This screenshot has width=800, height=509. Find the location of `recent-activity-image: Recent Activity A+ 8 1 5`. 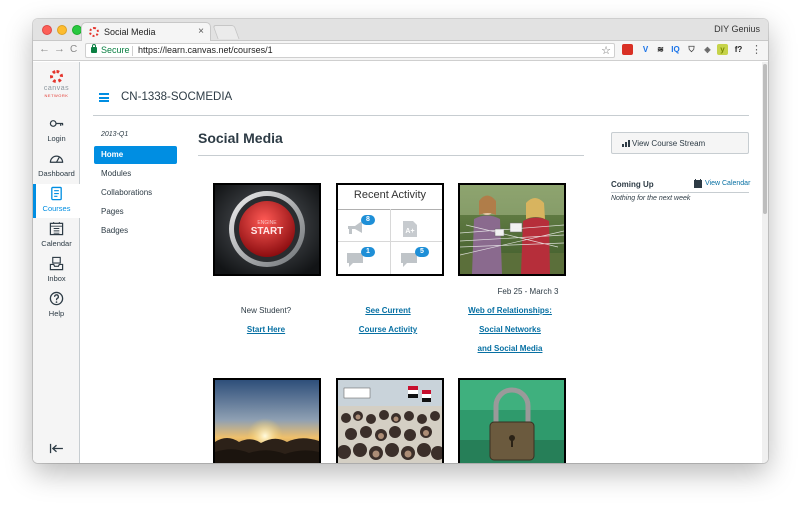

recent-activity-image: Recent Activity A+ 8 1 5 is located at coordinates (390, 229).